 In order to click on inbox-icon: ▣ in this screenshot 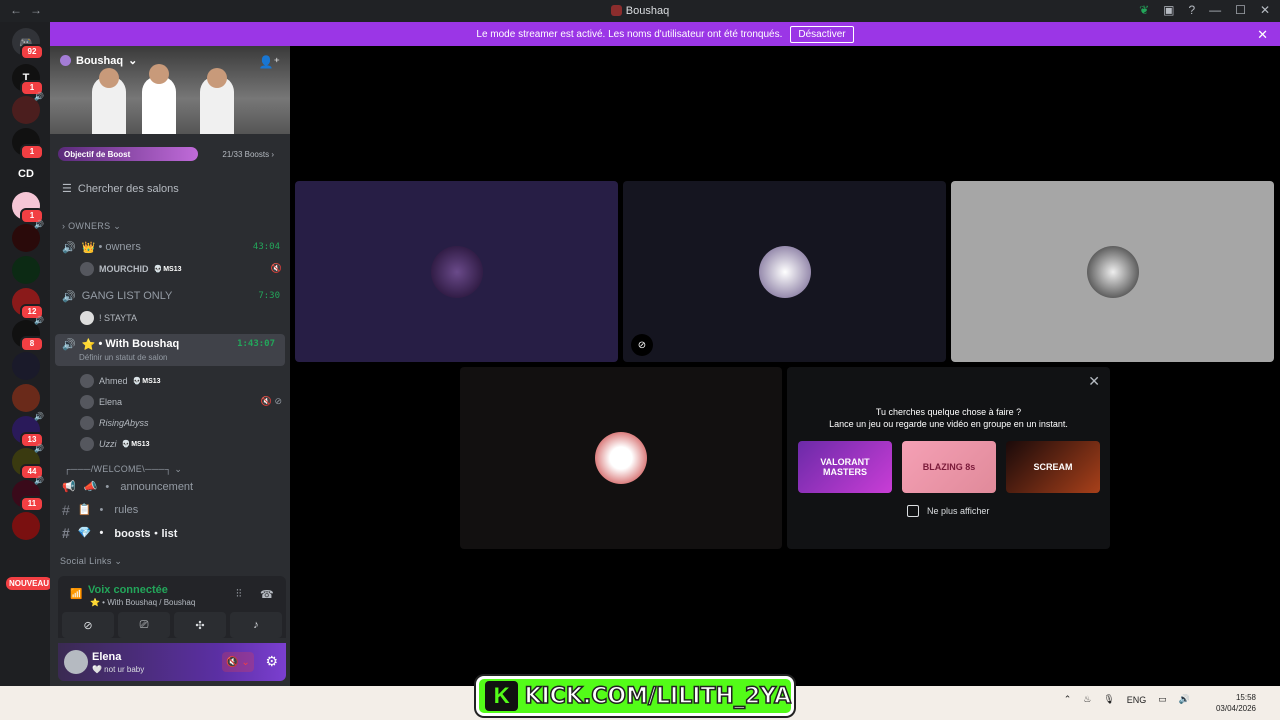, I will do `click(1168, 10)`.